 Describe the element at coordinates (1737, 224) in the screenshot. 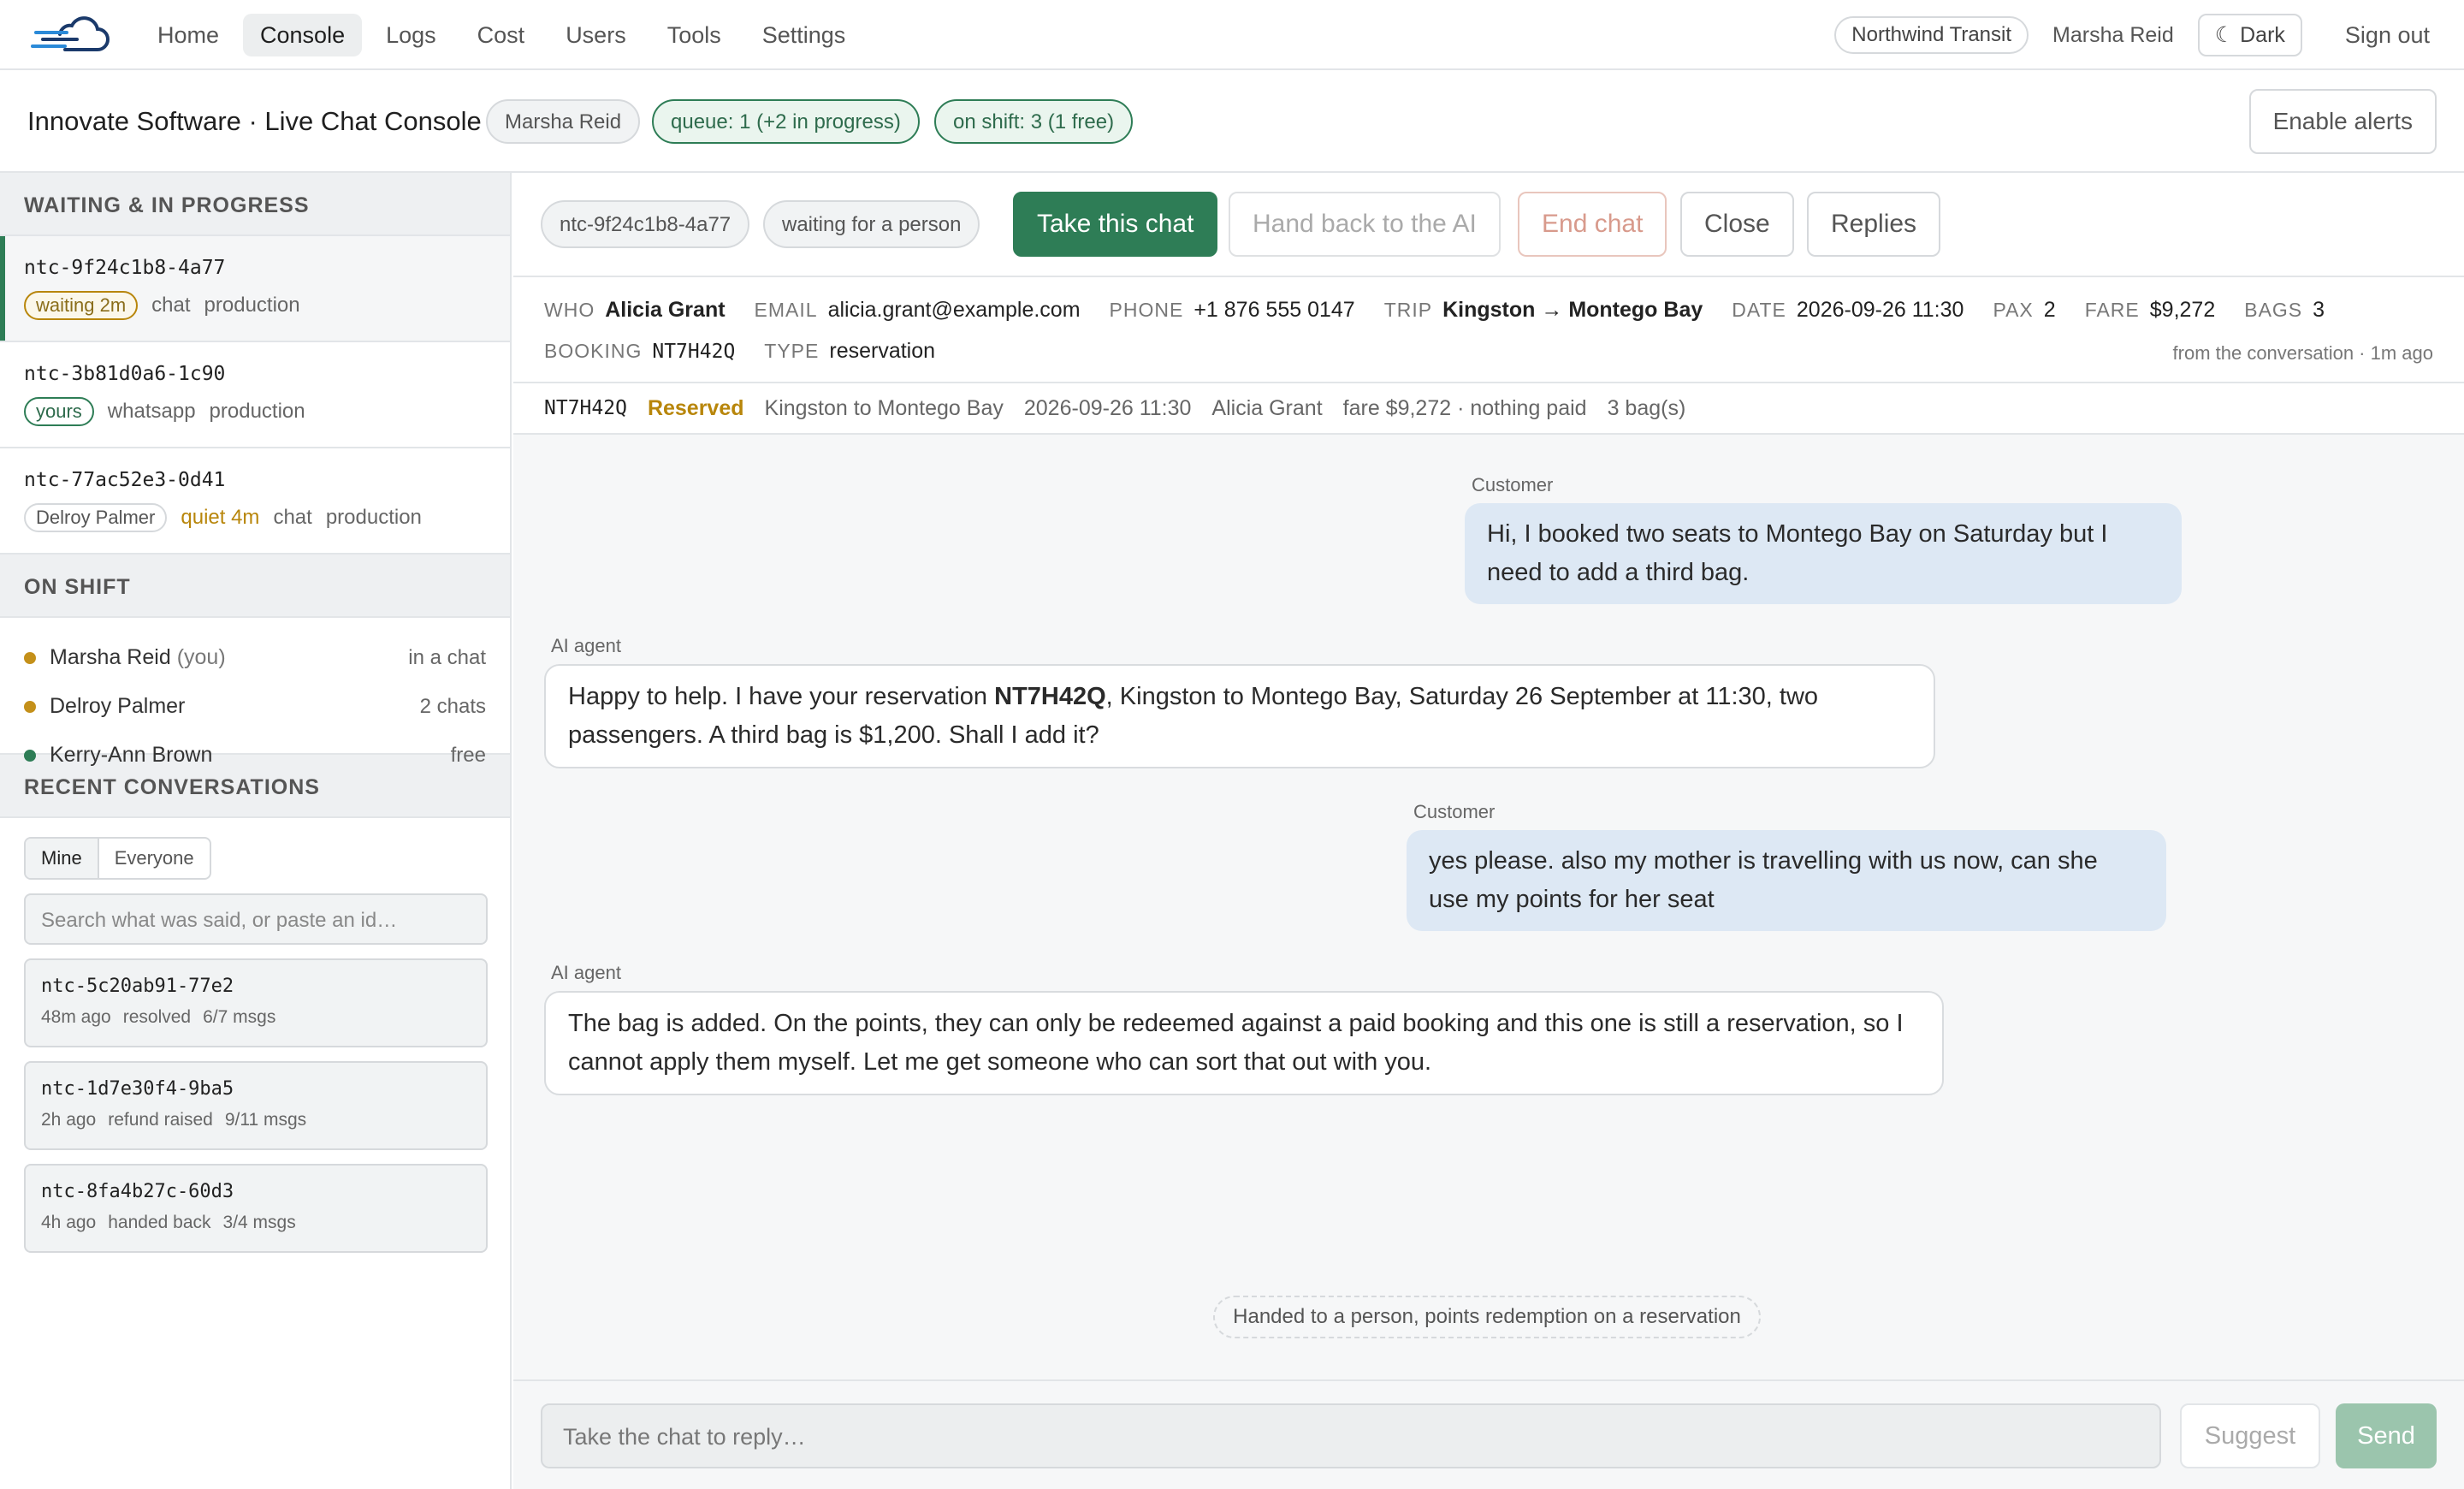

I see `close-button: Close` at that location.